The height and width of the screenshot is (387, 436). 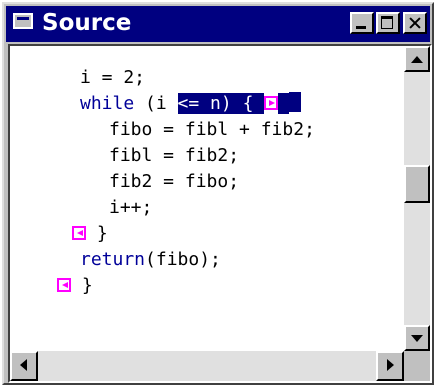 What do you see at coordinates (183, 259) in the screenshot?
I see `code-text: (fibo);` at bounding box center [183, 259].